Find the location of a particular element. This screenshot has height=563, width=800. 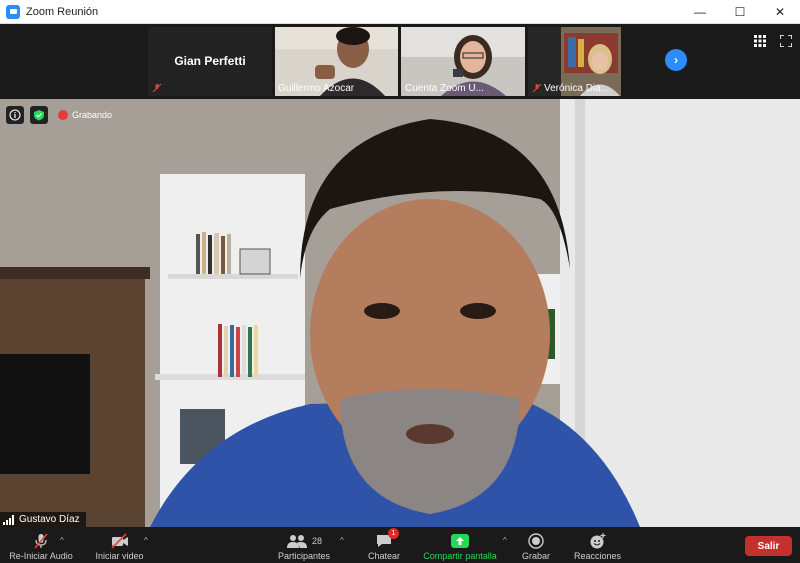

meeting-status-bar: Grabando is located at coordinates (59, 115).